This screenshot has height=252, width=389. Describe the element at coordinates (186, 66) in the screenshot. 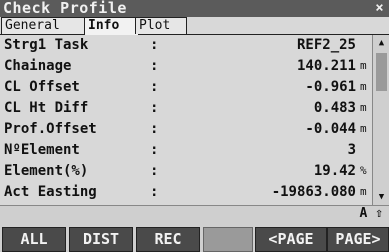

I see `row-chainage: Chainage : 140.211 m` at that location.